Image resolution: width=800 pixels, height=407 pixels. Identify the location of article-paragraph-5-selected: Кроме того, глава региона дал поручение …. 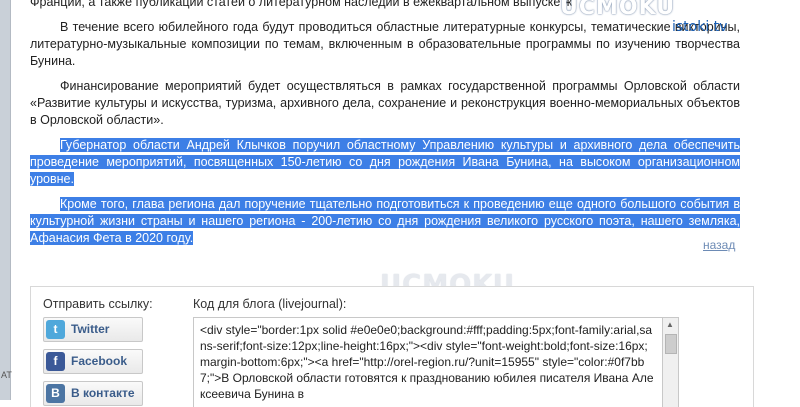
(385, 221).